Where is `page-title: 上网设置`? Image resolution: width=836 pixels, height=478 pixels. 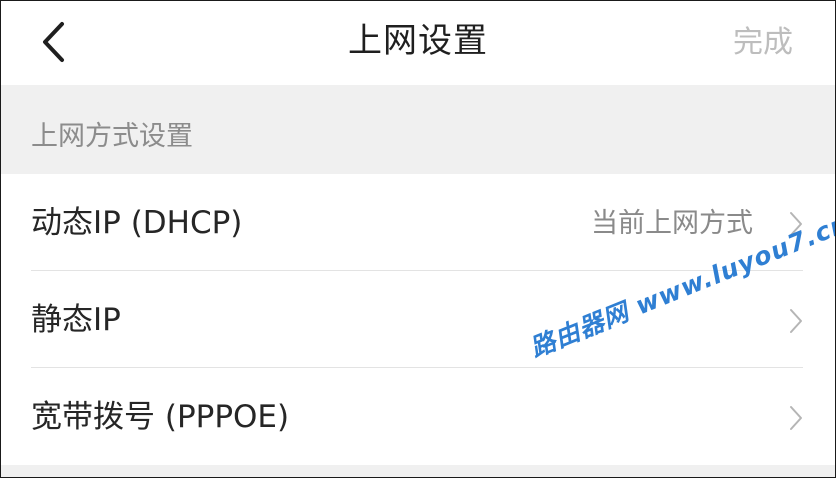 page-title: 上网设置 is located at coordinates (418, 41).